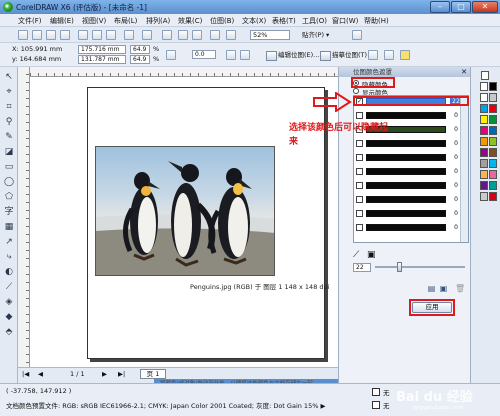  I want to click on snap-to-button: 贴齐(P) ▾, so click(322, 35).